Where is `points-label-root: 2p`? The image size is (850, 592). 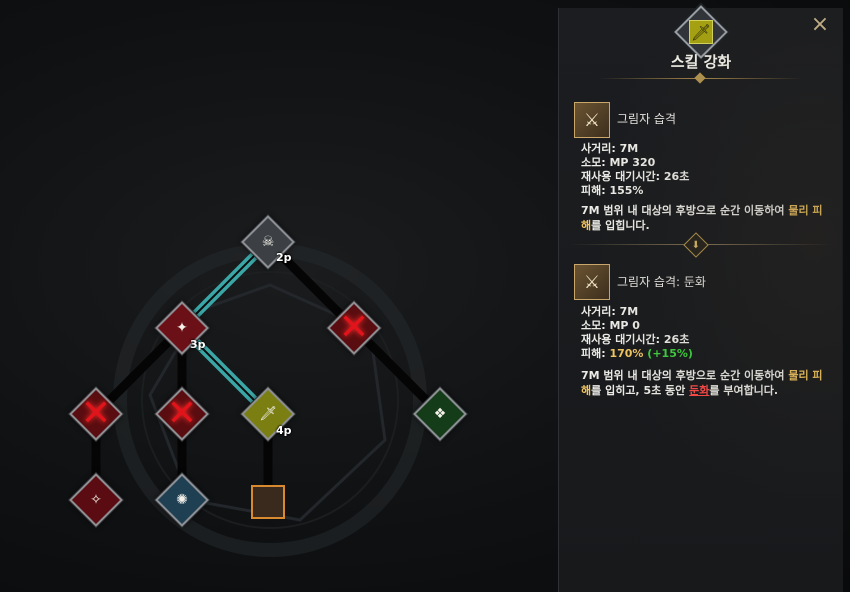 points-label-root: 2p is located at coordinates (284, 257).